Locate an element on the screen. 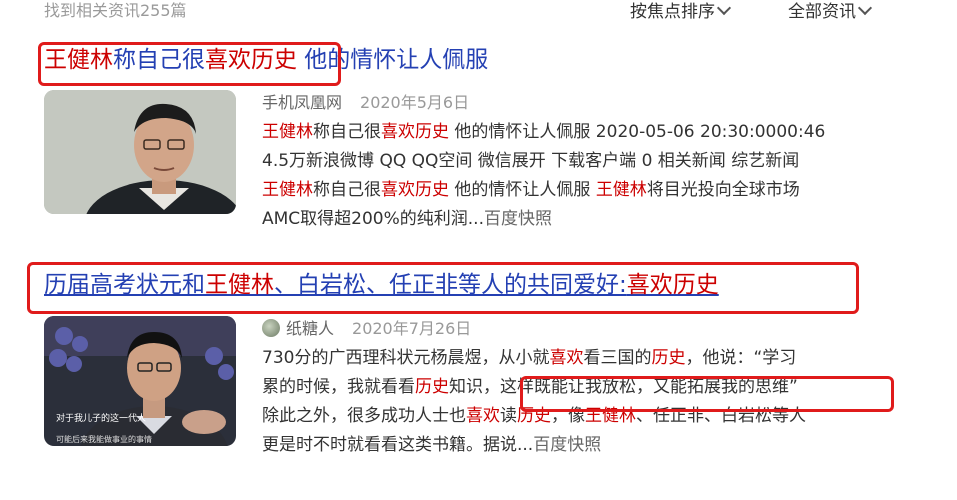 Image resolution: width=957 pixels, height=500 pixels. snippet-text: ，像 is located at coordinates (568, 416).